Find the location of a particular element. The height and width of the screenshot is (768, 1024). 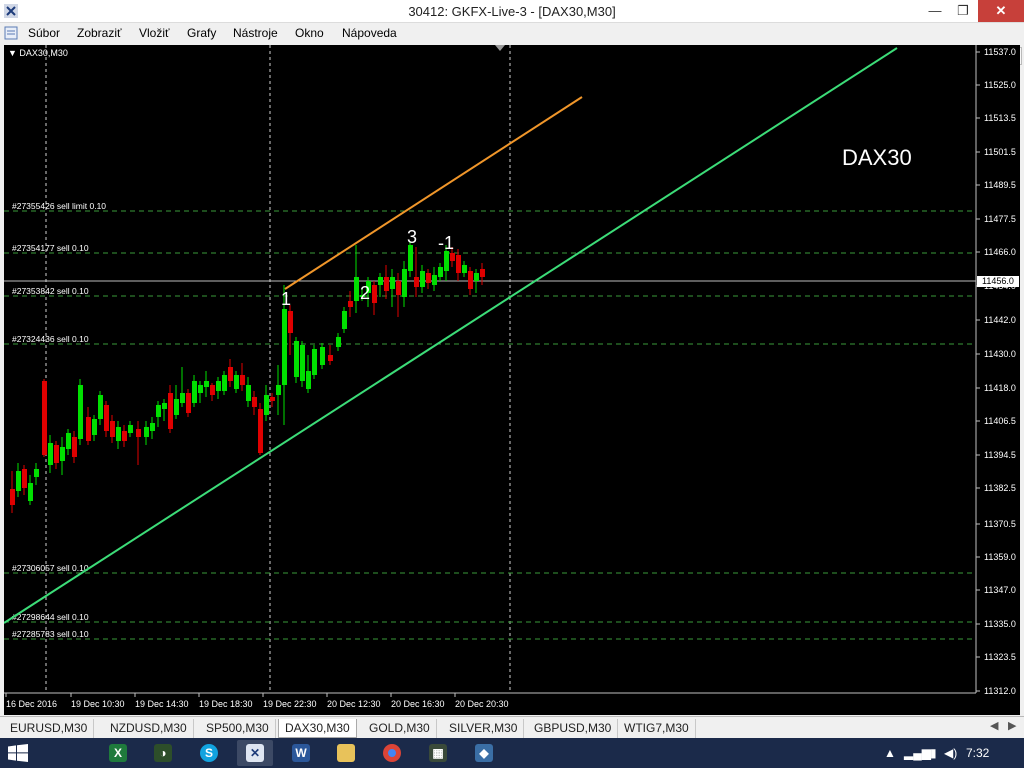

wave-label: 2 is located at coordinates (365, 293).